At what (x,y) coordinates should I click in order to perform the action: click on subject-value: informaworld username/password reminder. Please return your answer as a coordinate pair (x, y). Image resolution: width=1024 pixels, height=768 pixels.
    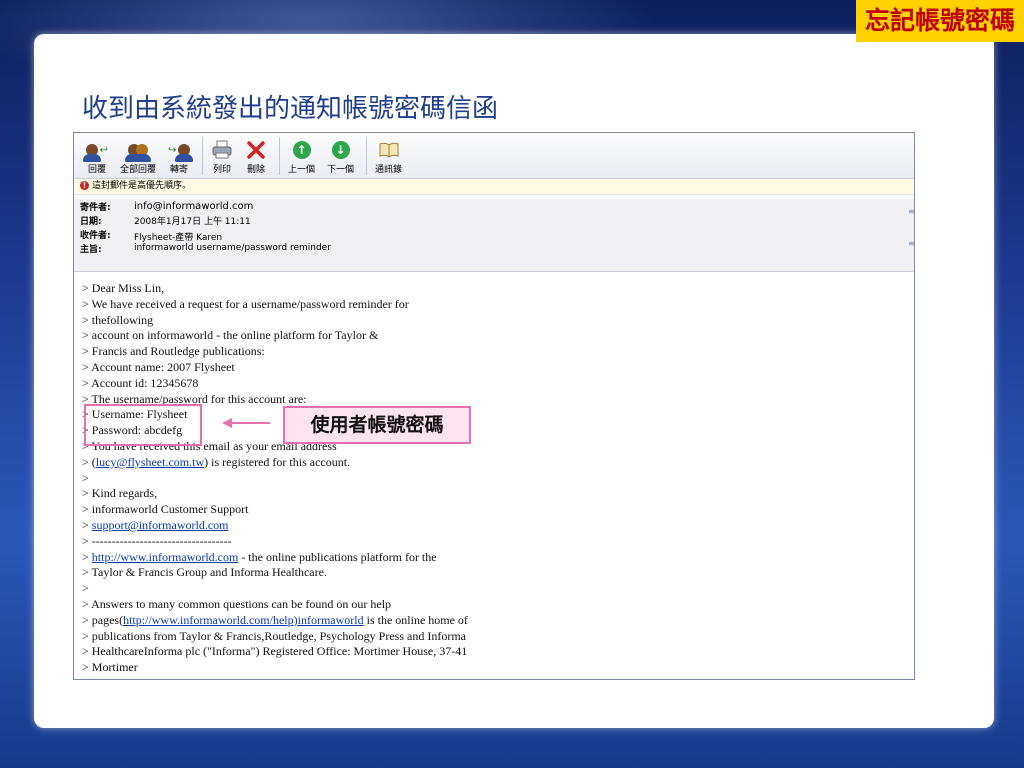
    Looking at the image, I should click on (232, 248).